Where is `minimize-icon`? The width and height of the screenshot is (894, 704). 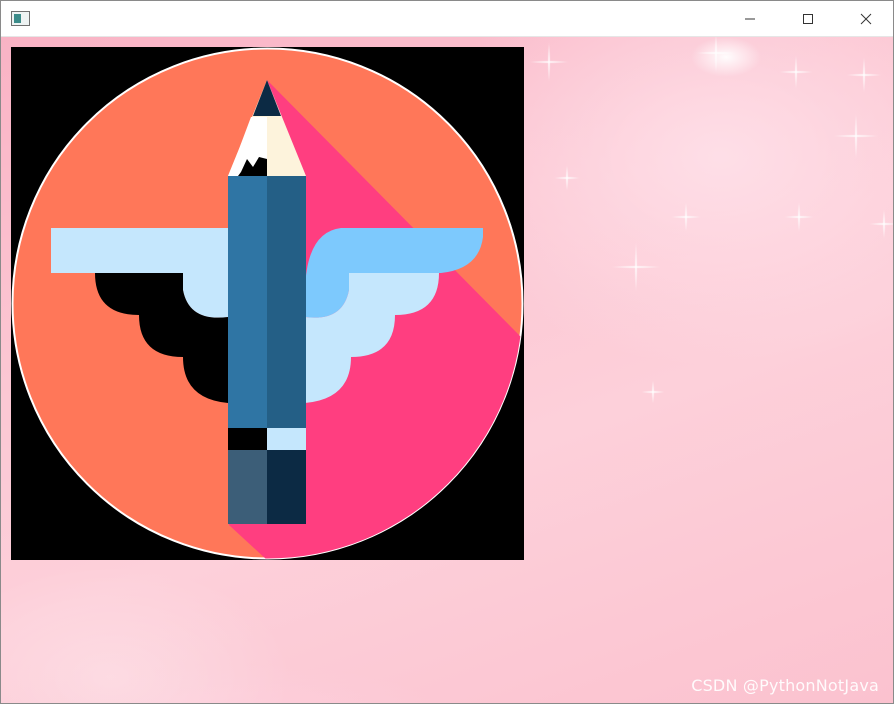
minimize-icon is located at coordinates (750, 19).